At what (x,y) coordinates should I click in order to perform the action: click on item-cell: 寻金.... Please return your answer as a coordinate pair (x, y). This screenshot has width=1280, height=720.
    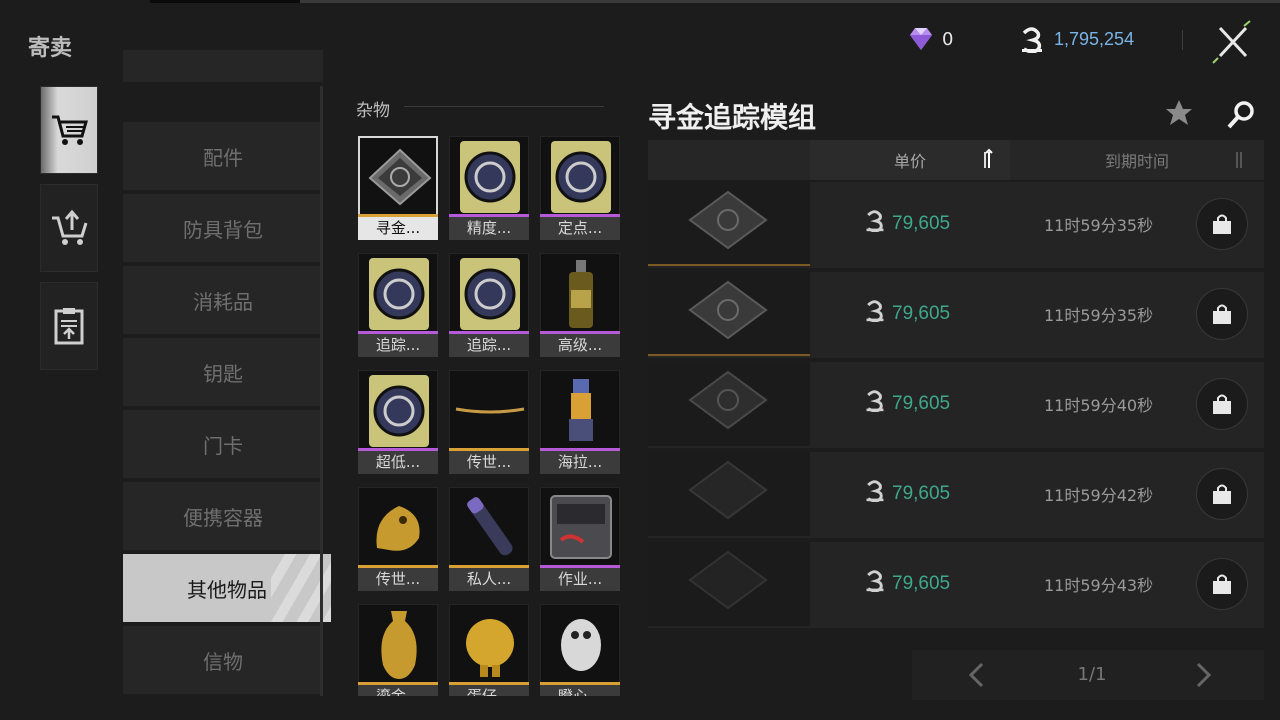
    Looking at the image, I should click on (398, 188).